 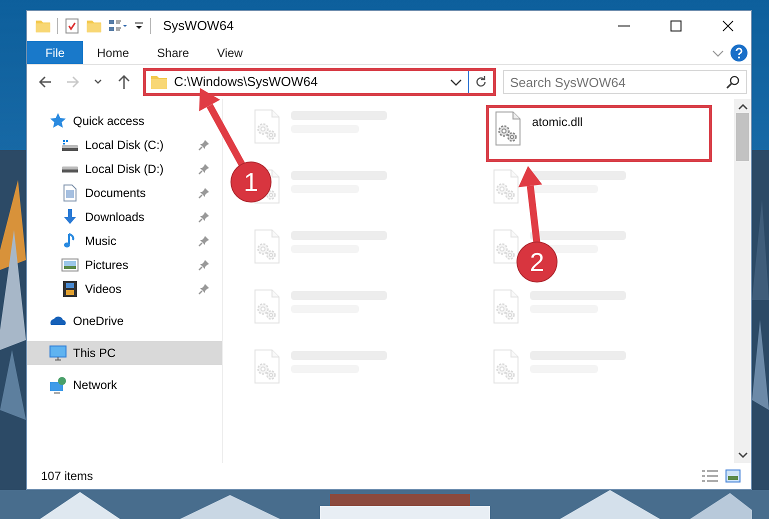 What do you see at coordinates (739, 53) in the screenshot?
I see `help-icon` at bounding box center [739, 53].